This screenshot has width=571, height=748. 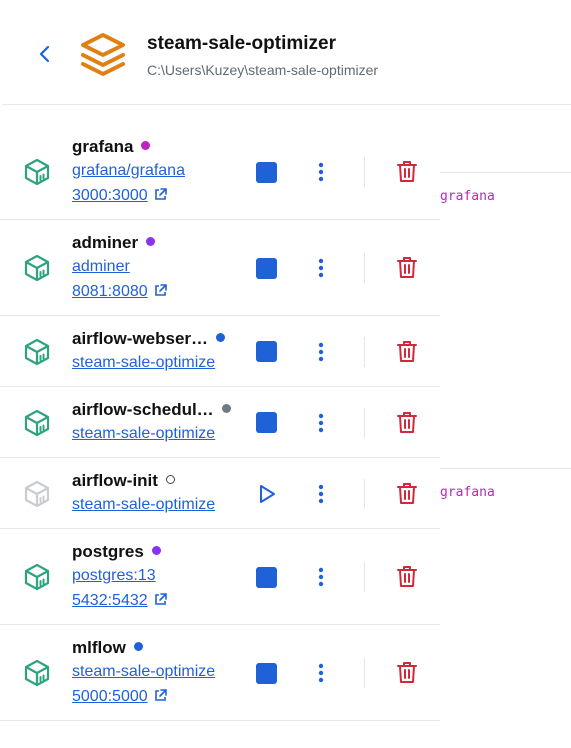 I want to click on container-row: adminer adminer 8081:8080, so click(x=220, y=268).